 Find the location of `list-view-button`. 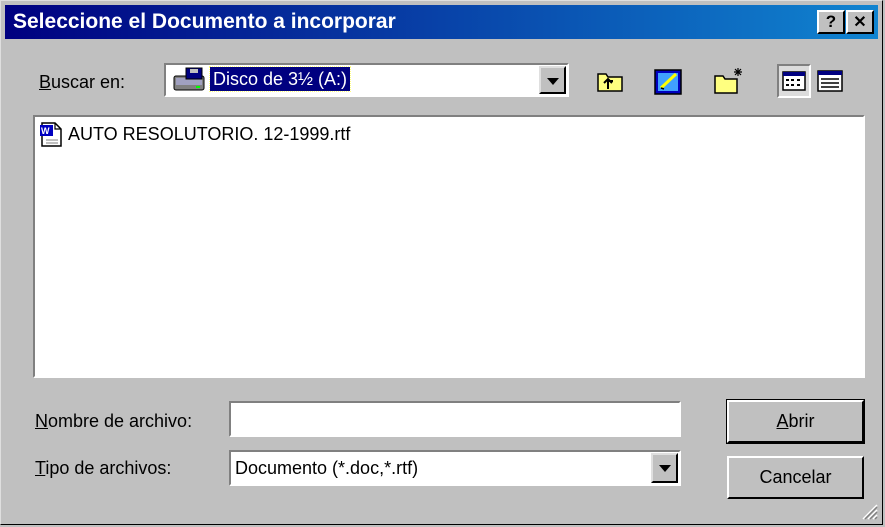

list-view-button is located at coordinates (794, 81).